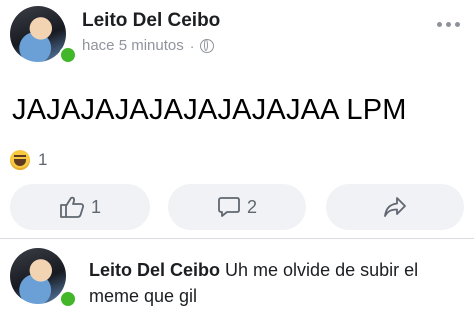 This screenshot has height=317, width=474. Describe the element at coordinates (251, 206) in the screenshot. I see `comment-count: 2` at that location.